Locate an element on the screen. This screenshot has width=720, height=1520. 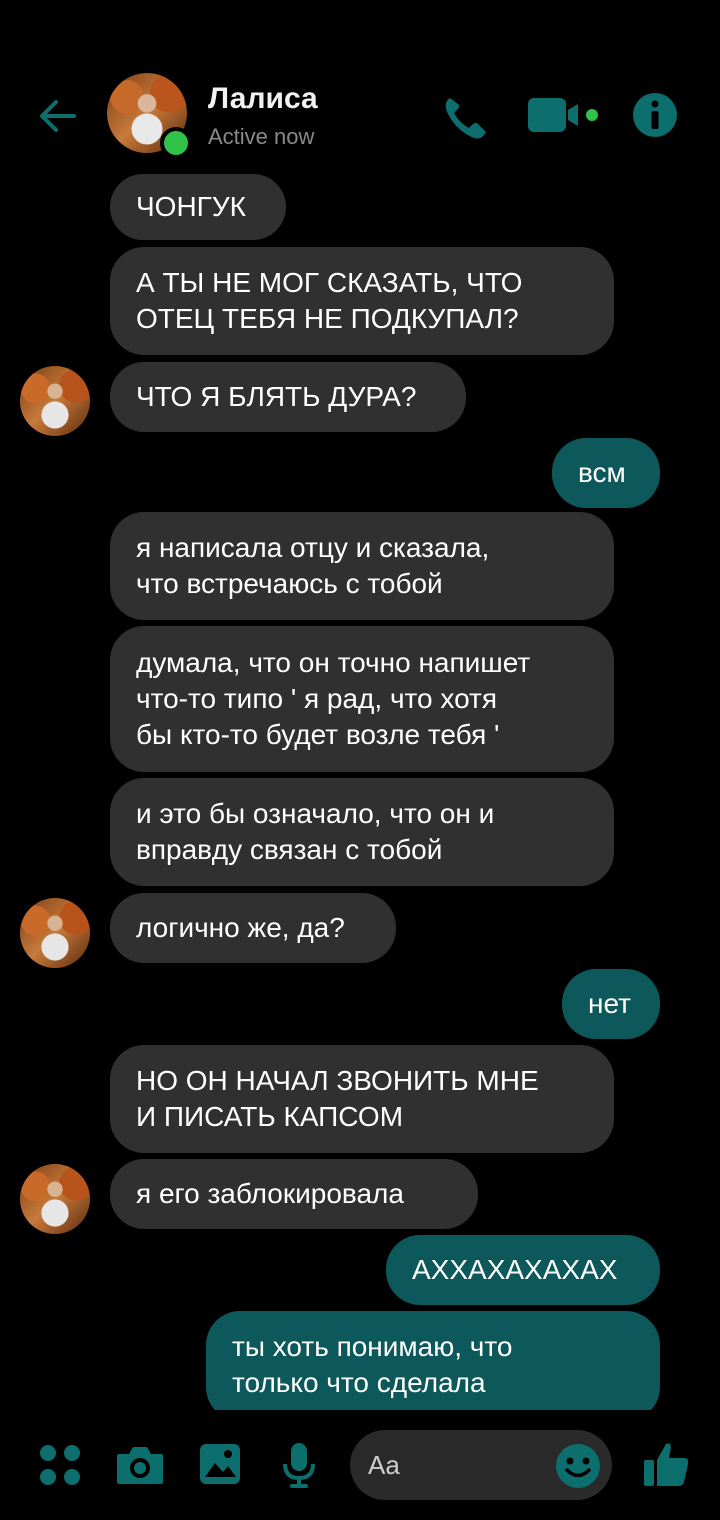
message-bubble-incoming: я его заблокировала is located at coordinates (294, 1194).